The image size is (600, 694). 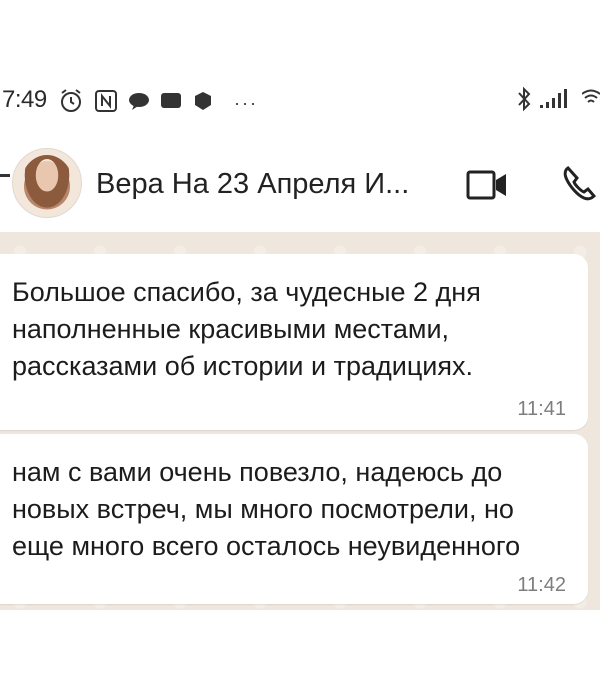 I want to click on status-bar: 7:49 ···, so click(x=300, y=102).